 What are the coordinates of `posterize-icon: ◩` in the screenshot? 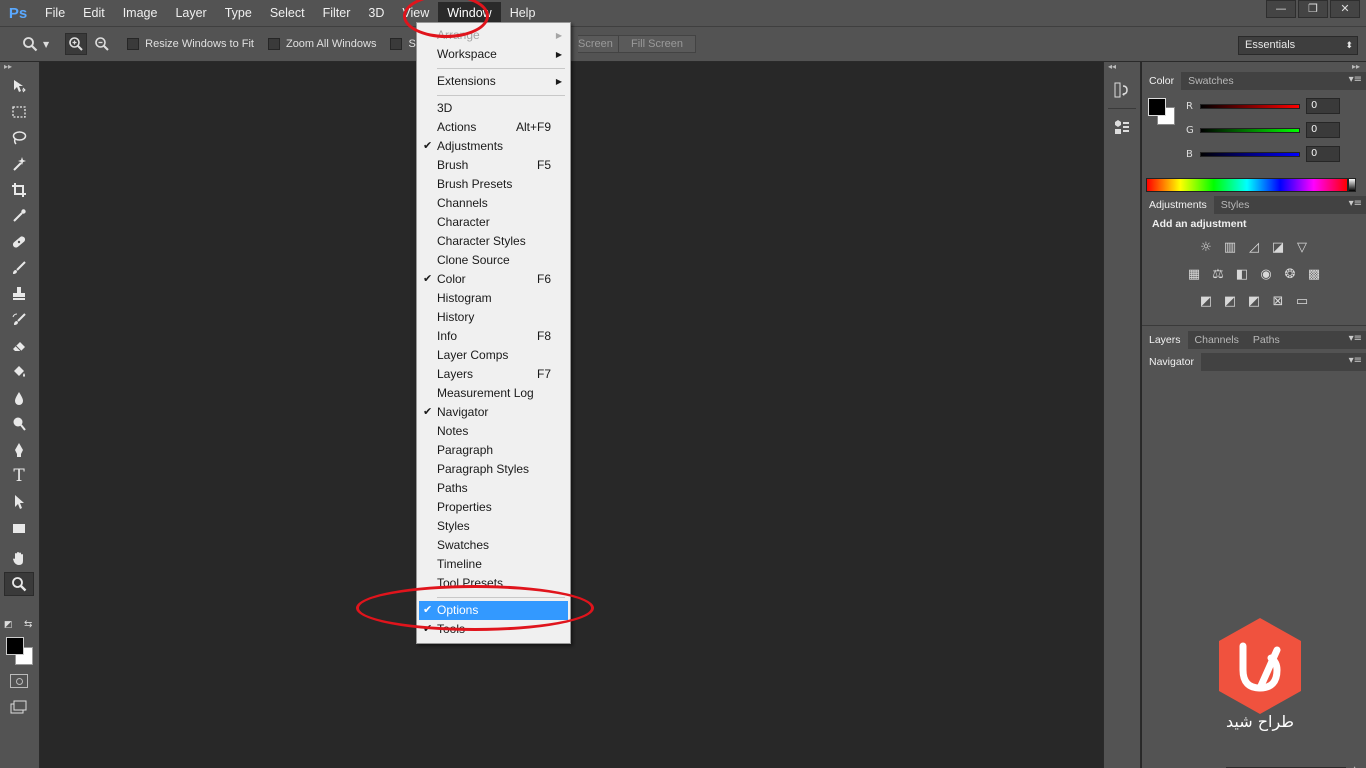 It's located at (1230, 301).